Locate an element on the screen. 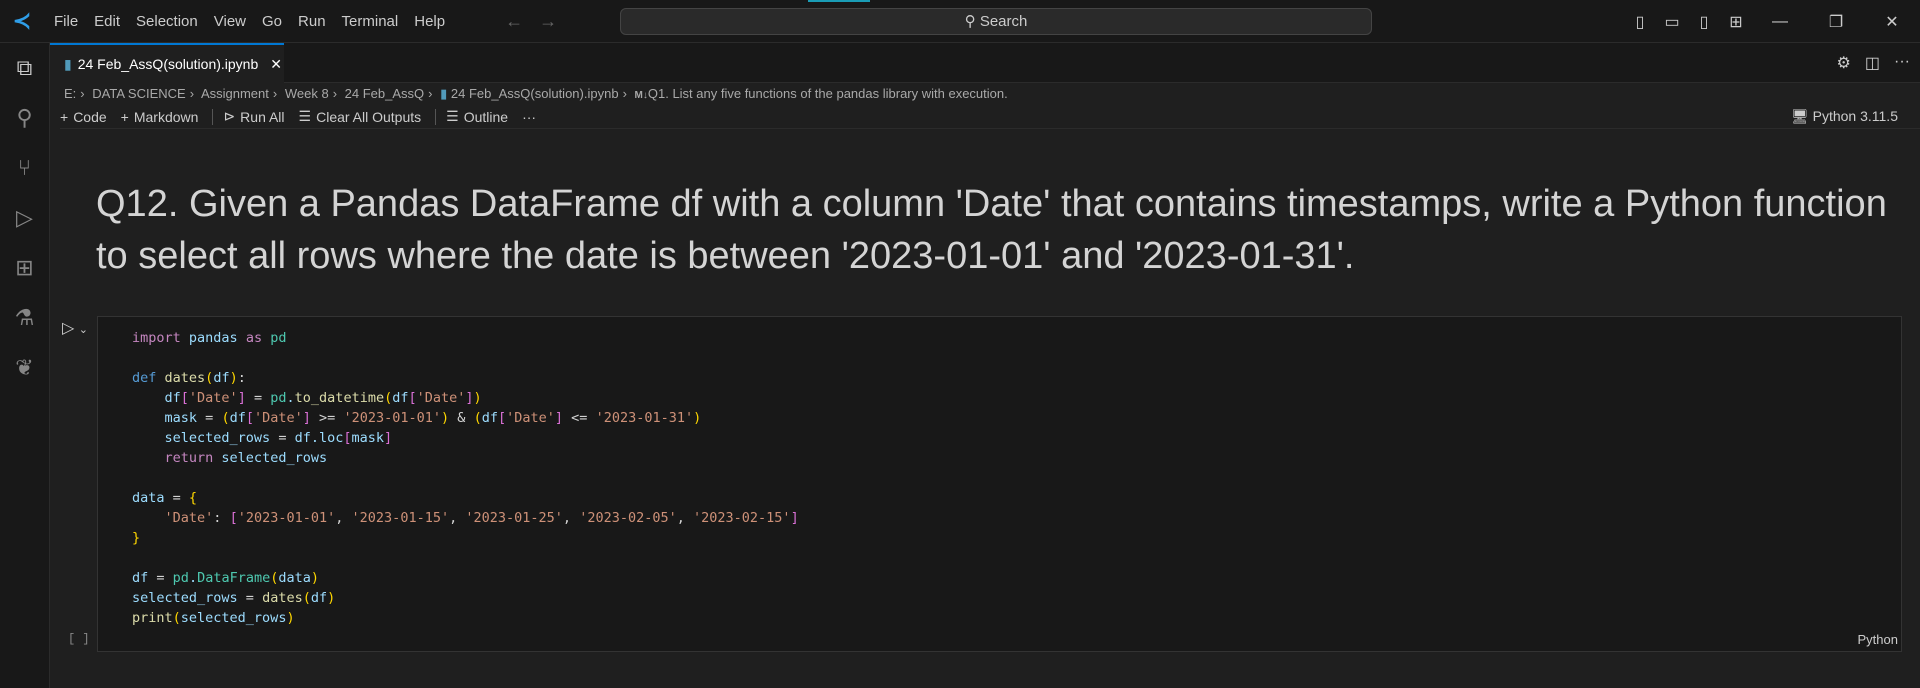 The height and width of the screenshot is (688, 1920). list-icon: ☰ is located at coordinates (452, 116).